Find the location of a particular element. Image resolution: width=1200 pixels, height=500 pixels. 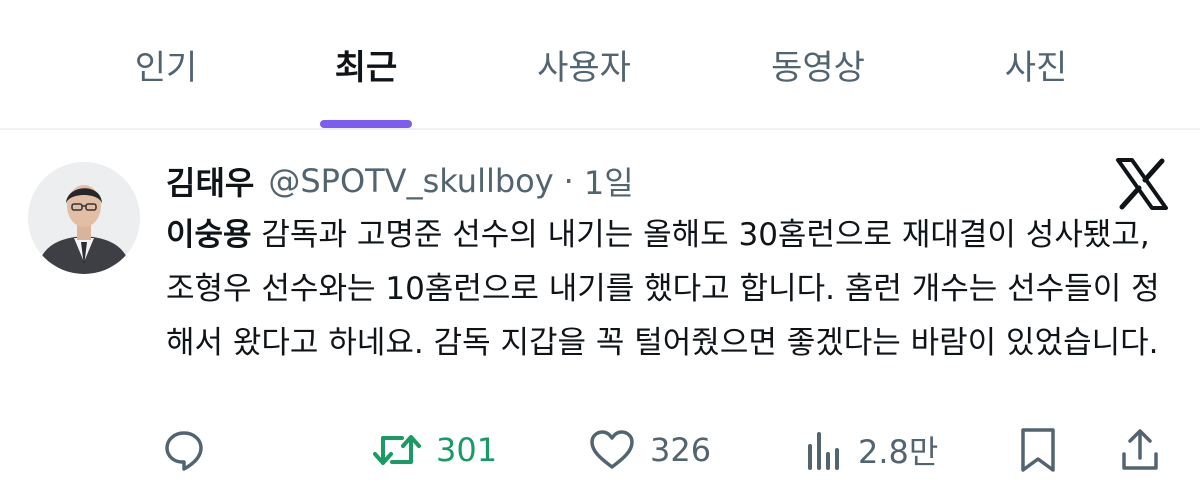

reply-icon is located at coordinates (184, 450).